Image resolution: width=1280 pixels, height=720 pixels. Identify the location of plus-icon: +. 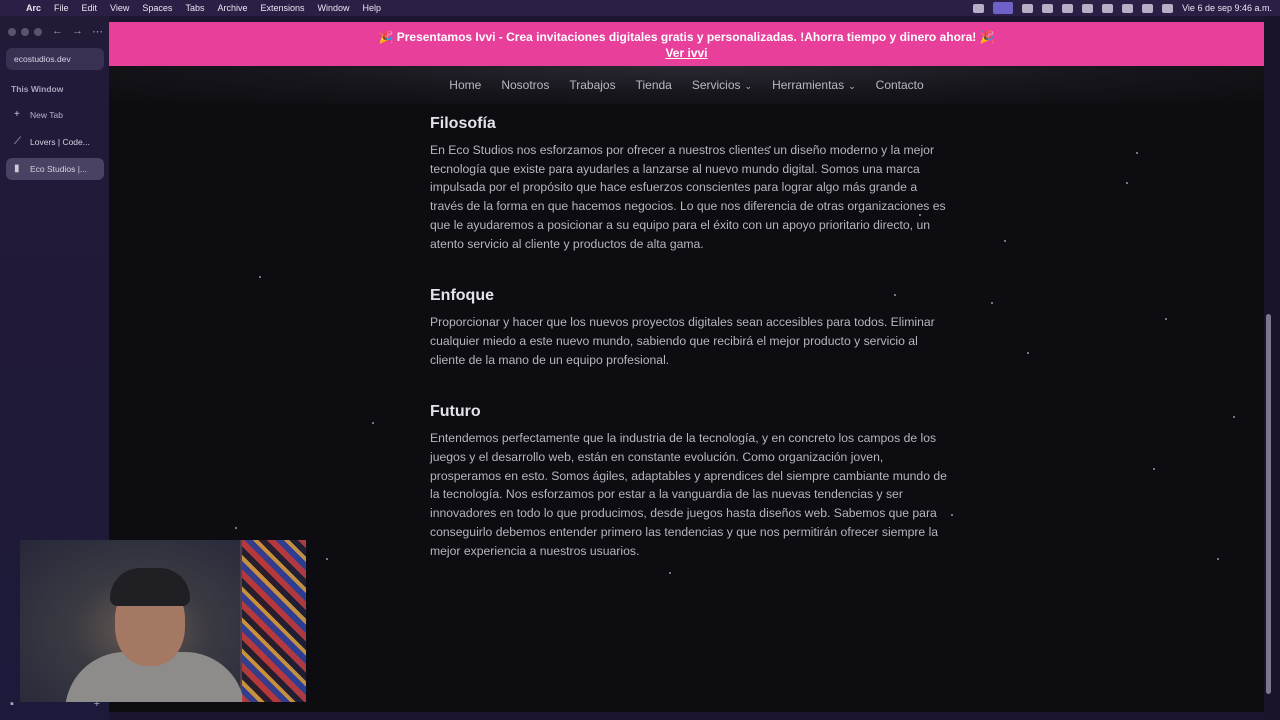
(17, 114).